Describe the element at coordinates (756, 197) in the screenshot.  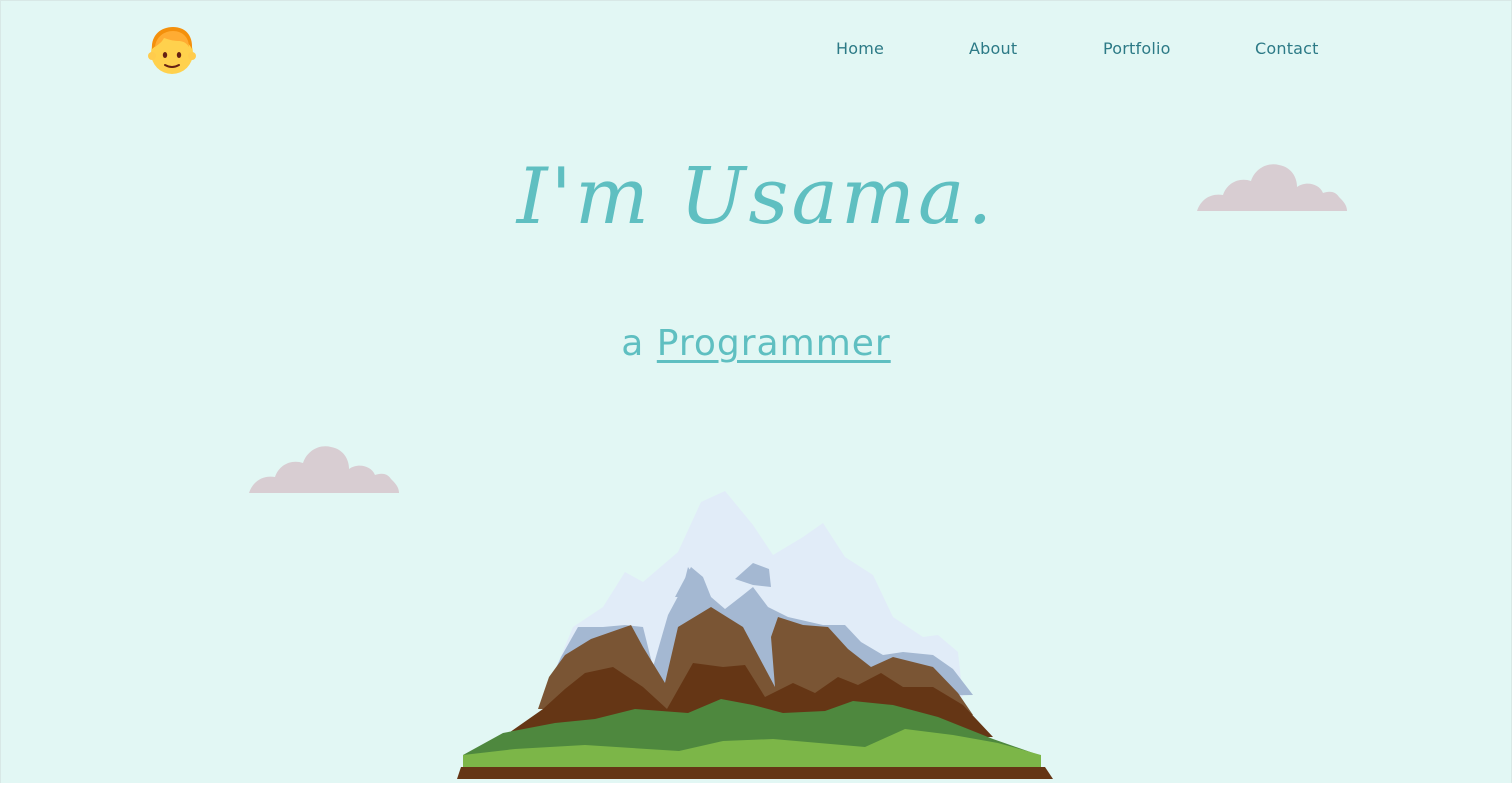
I see `hero-title: I'm Usama.` at that location.